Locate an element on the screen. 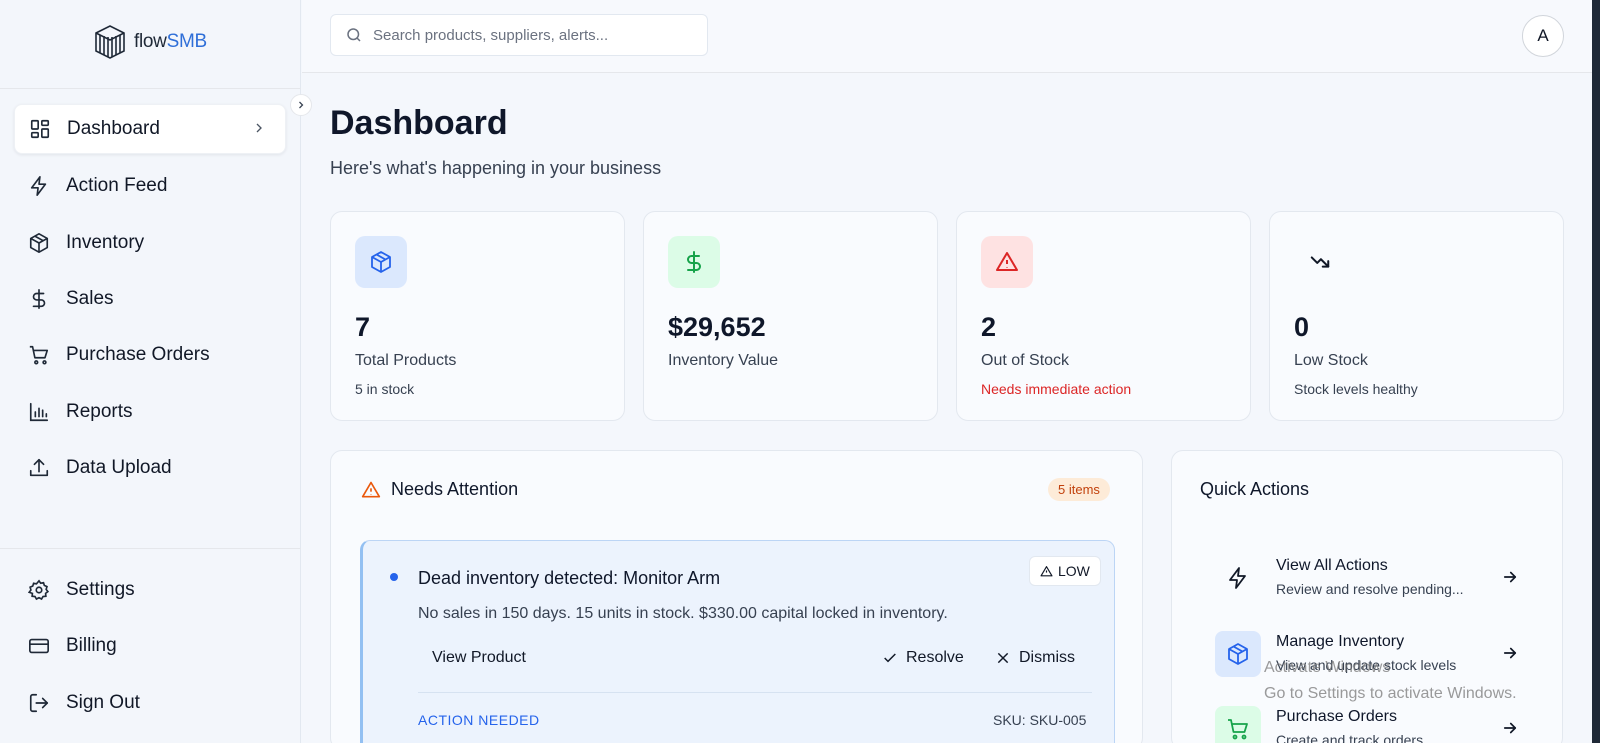  trending-down-icon is located at coordinates (1320, 262).